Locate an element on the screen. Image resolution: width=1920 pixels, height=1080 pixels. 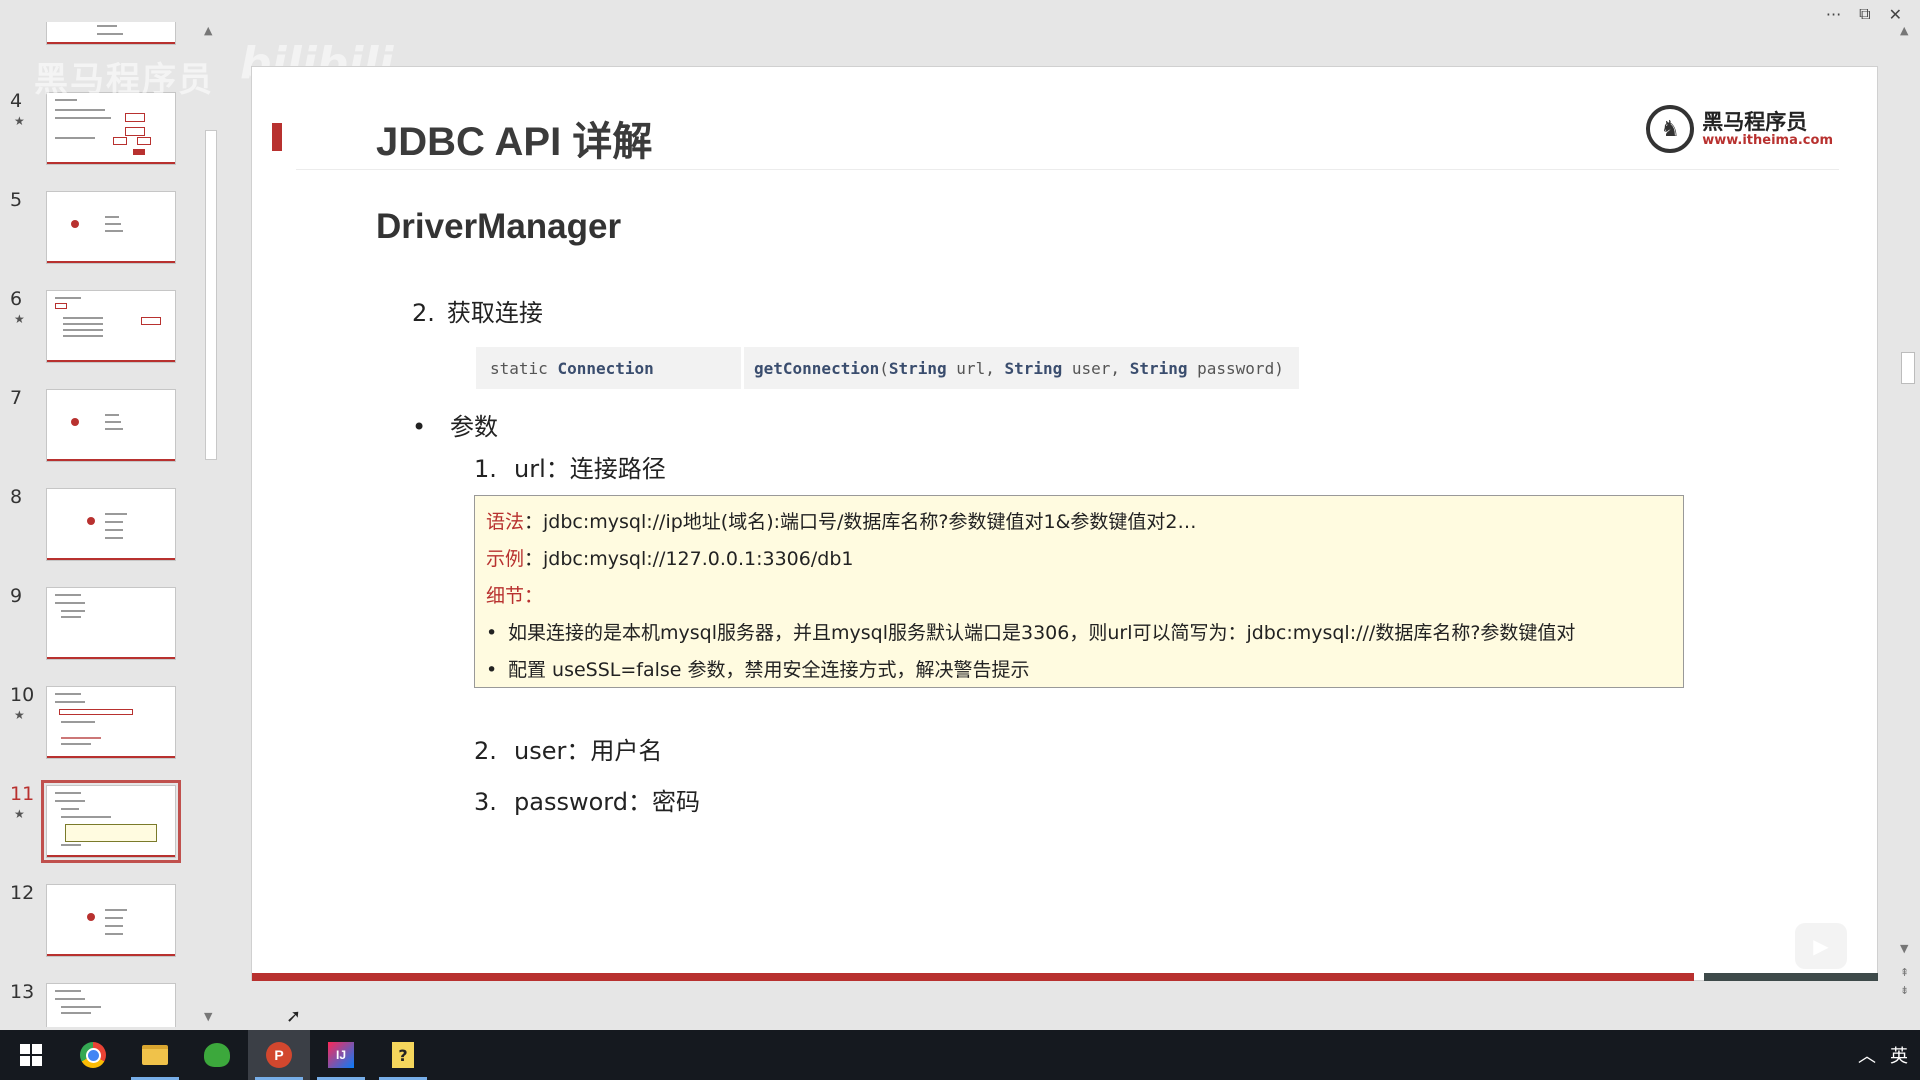
thumbnail-row: 8 is located at coordinates (95, 527).